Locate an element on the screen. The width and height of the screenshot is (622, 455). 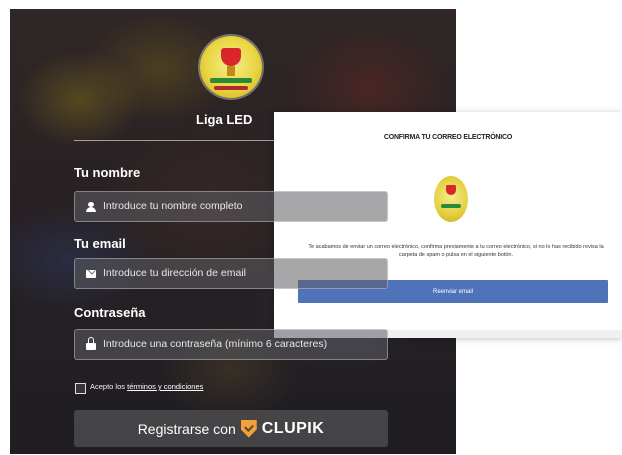
register-label: Registrarse con is located at coordinates (186, 428).